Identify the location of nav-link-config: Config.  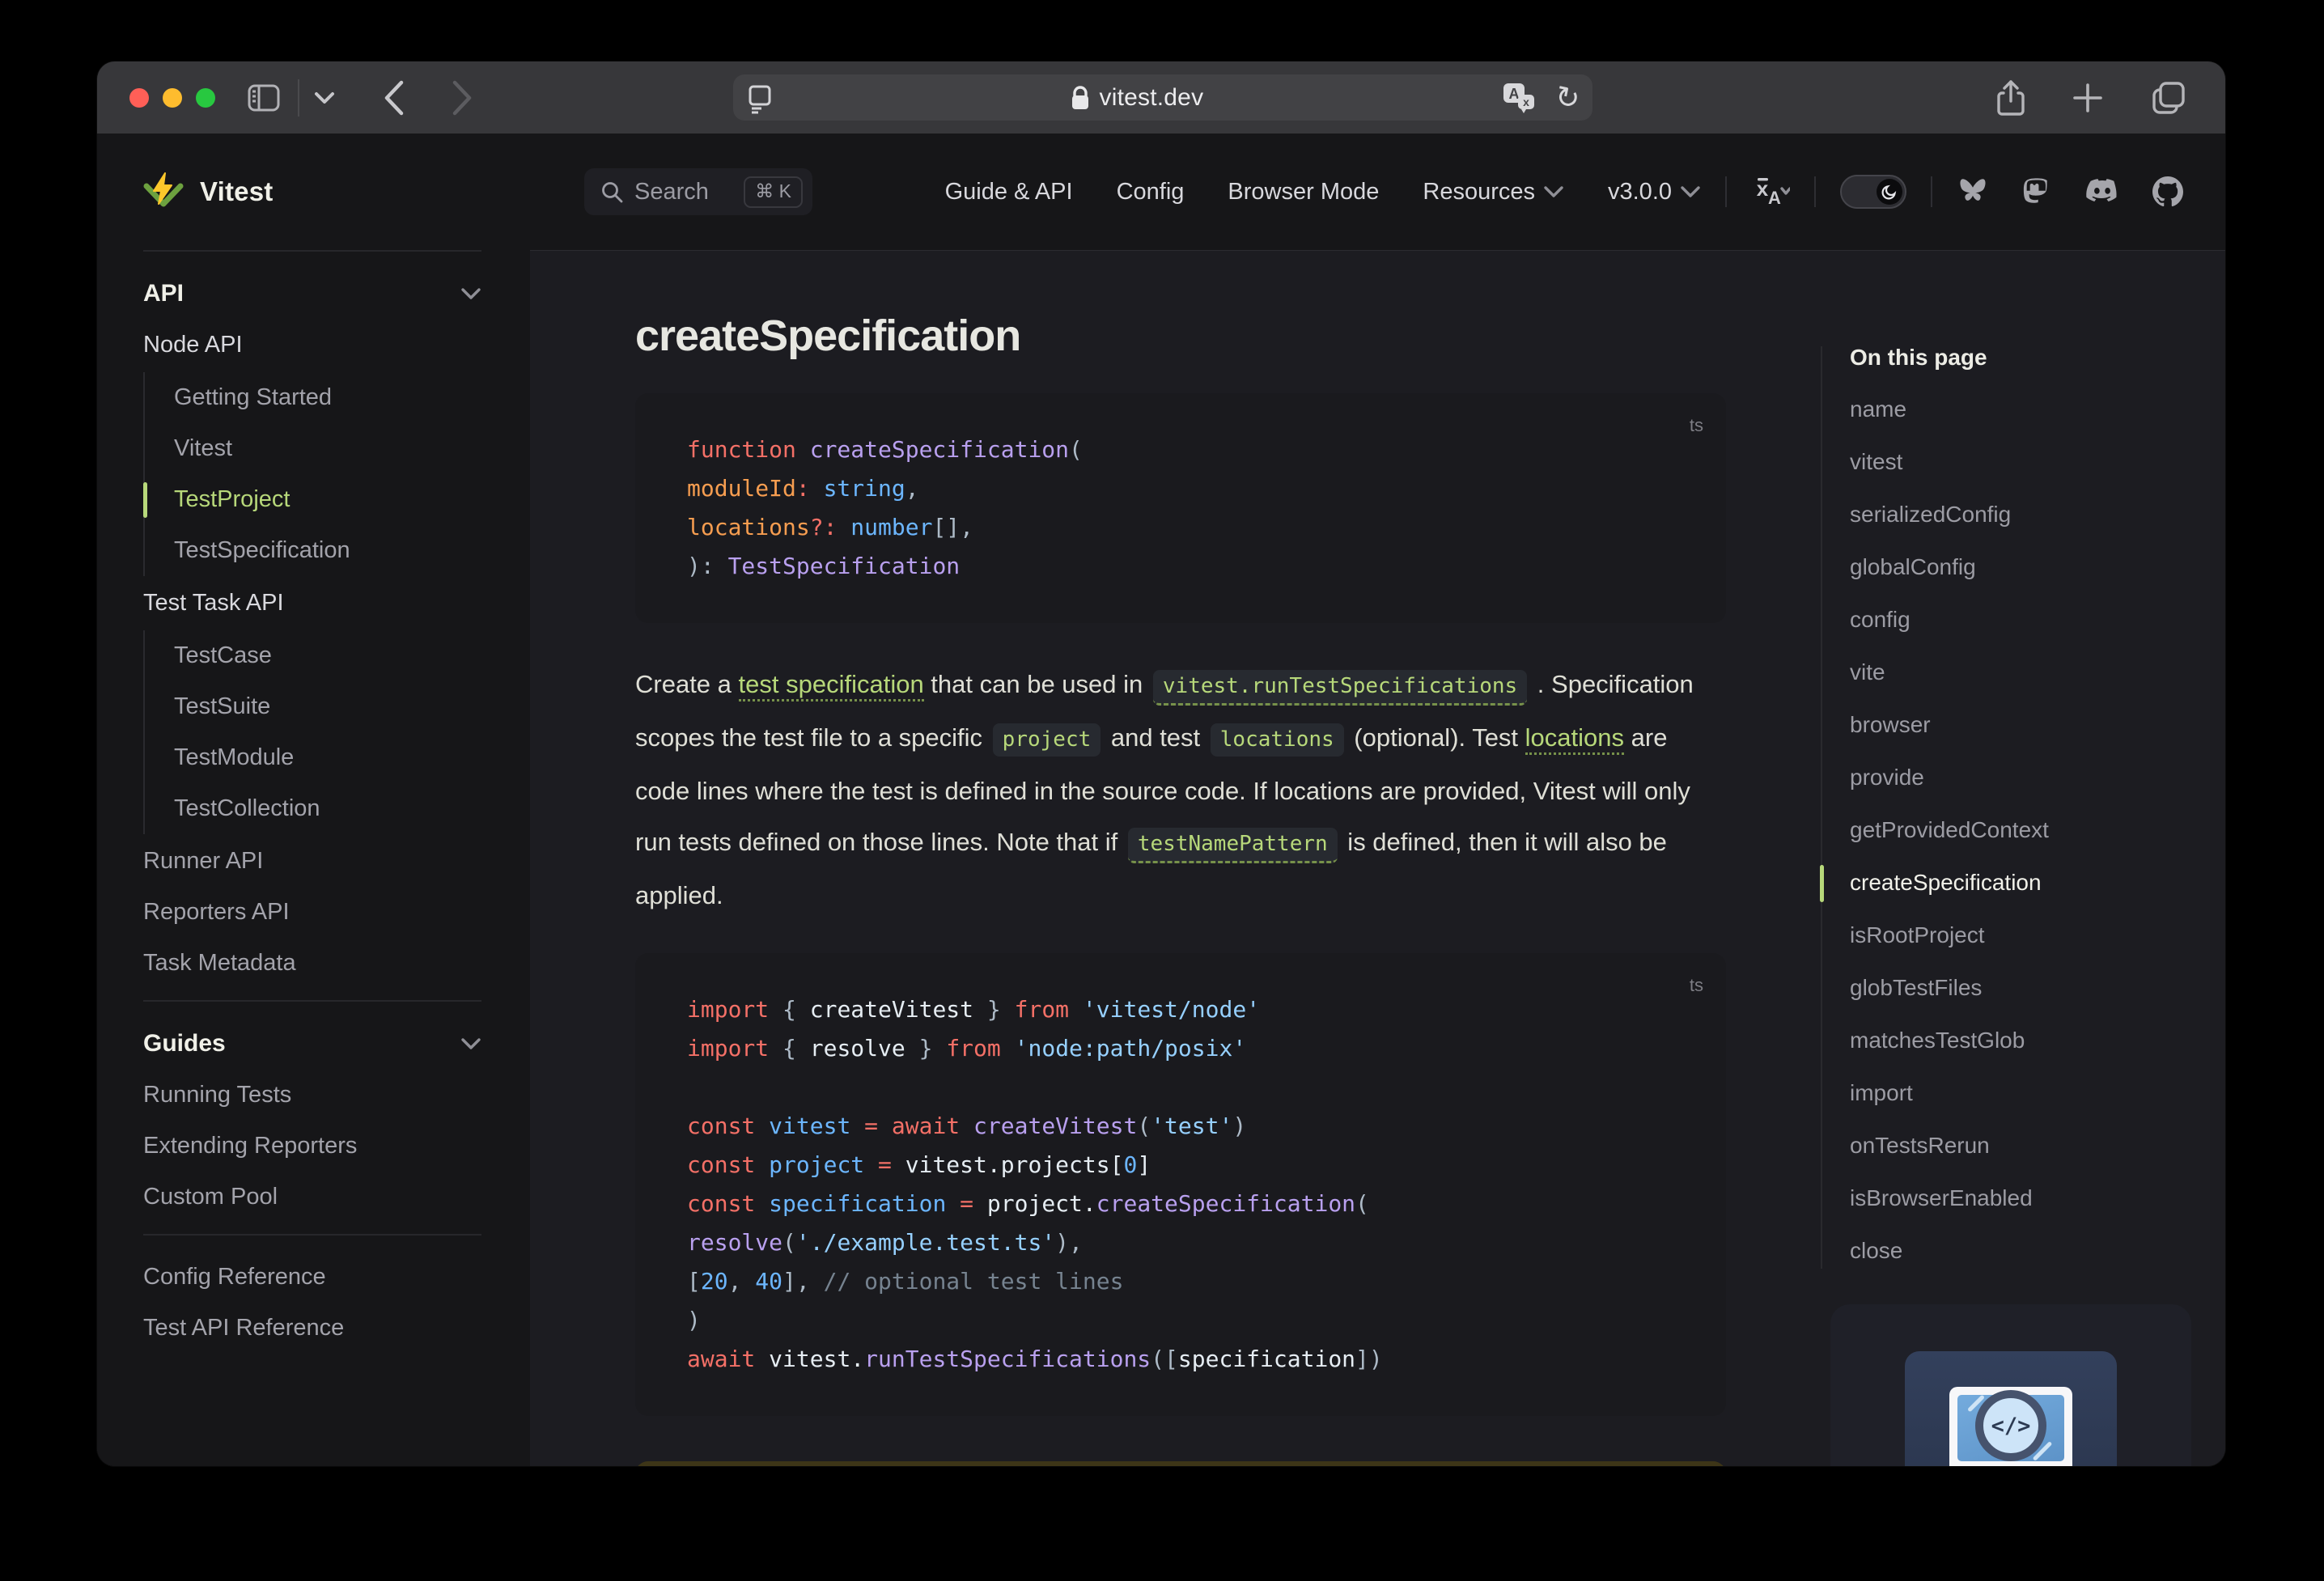
(1151, 192).